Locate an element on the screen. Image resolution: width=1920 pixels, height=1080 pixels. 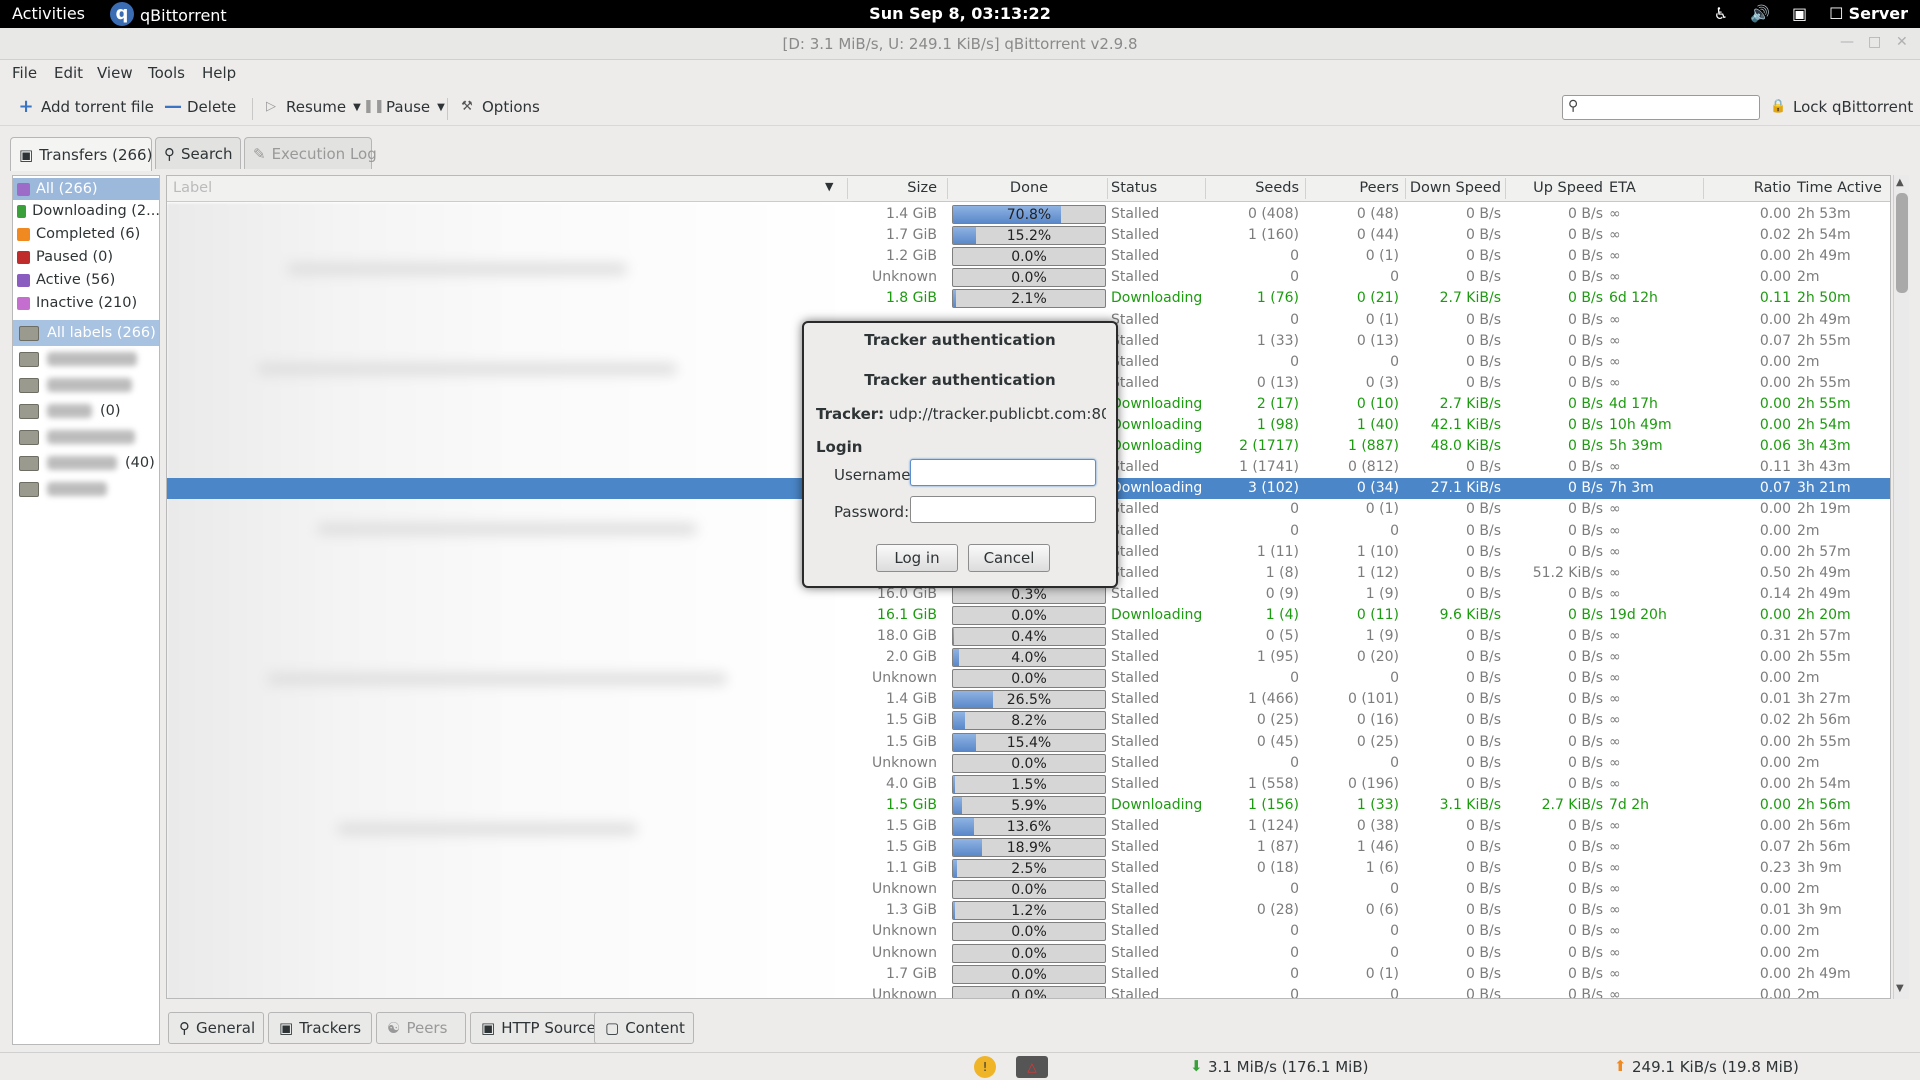
menu-view: View is located at coordinates (115, 73).